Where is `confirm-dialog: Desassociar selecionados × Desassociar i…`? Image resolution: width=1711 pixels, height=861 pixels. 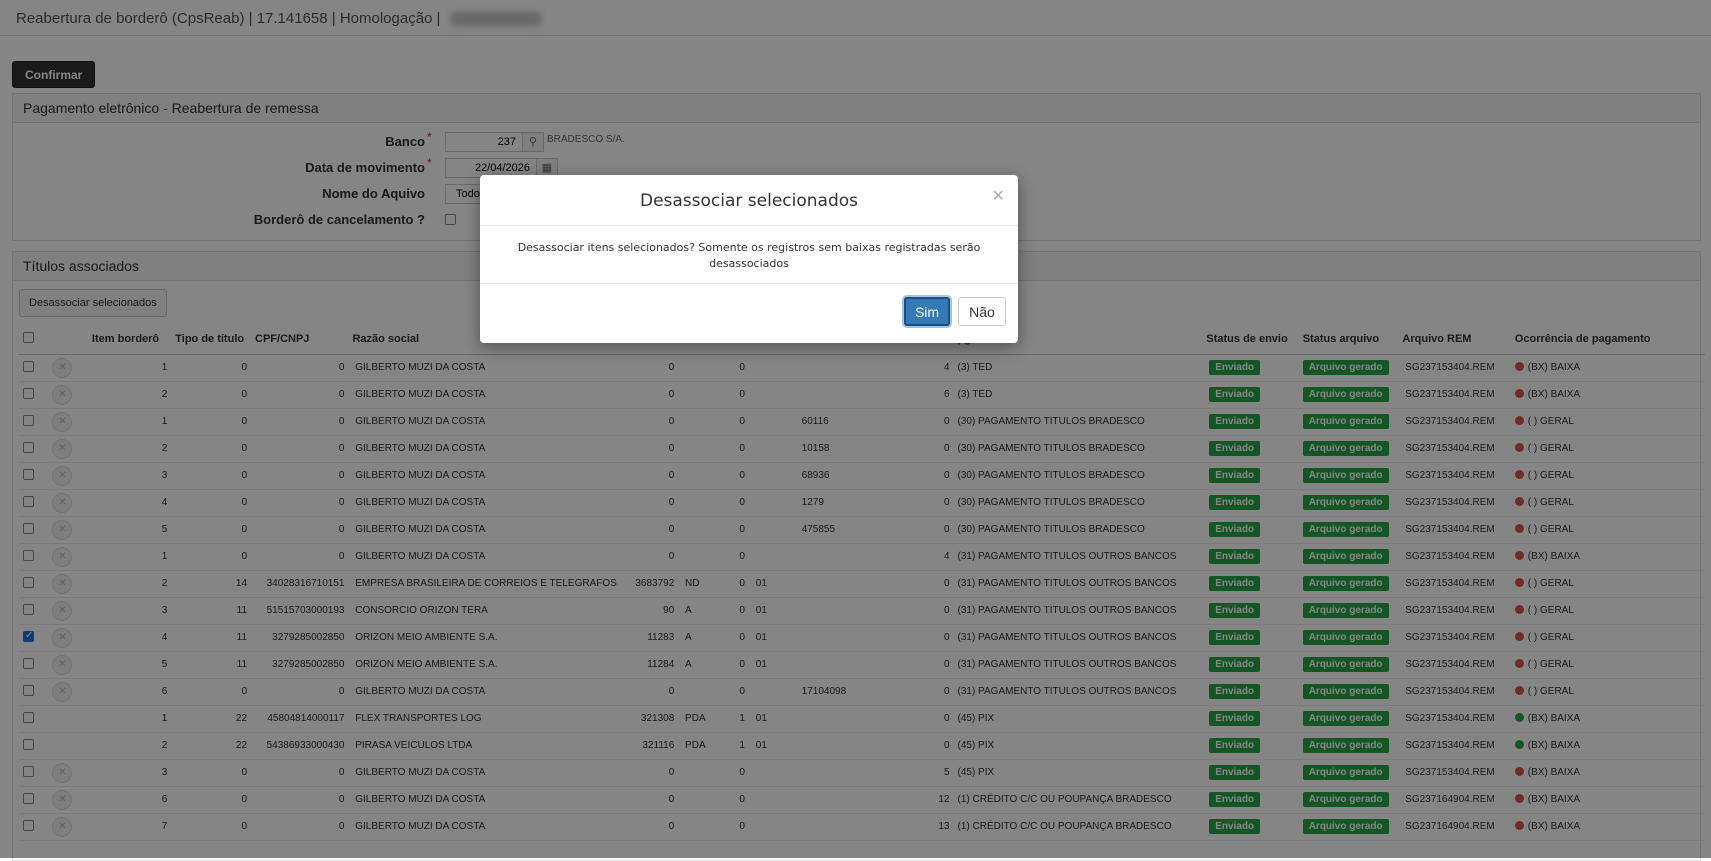
confirm-dialog: Desassociar selecionados × Desassociar i… is located at coordinates (749, 259).